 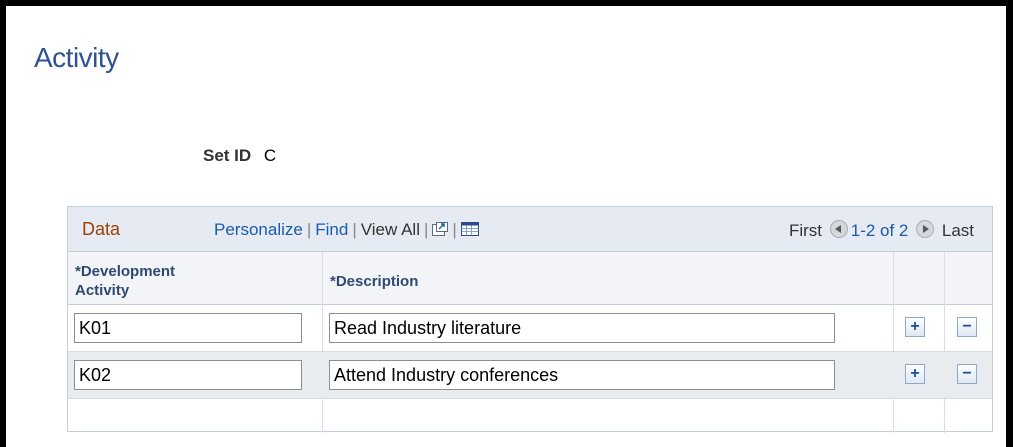 I want to click on grid-header-row: *Development Activity *Description, so click(x=530, y=278).